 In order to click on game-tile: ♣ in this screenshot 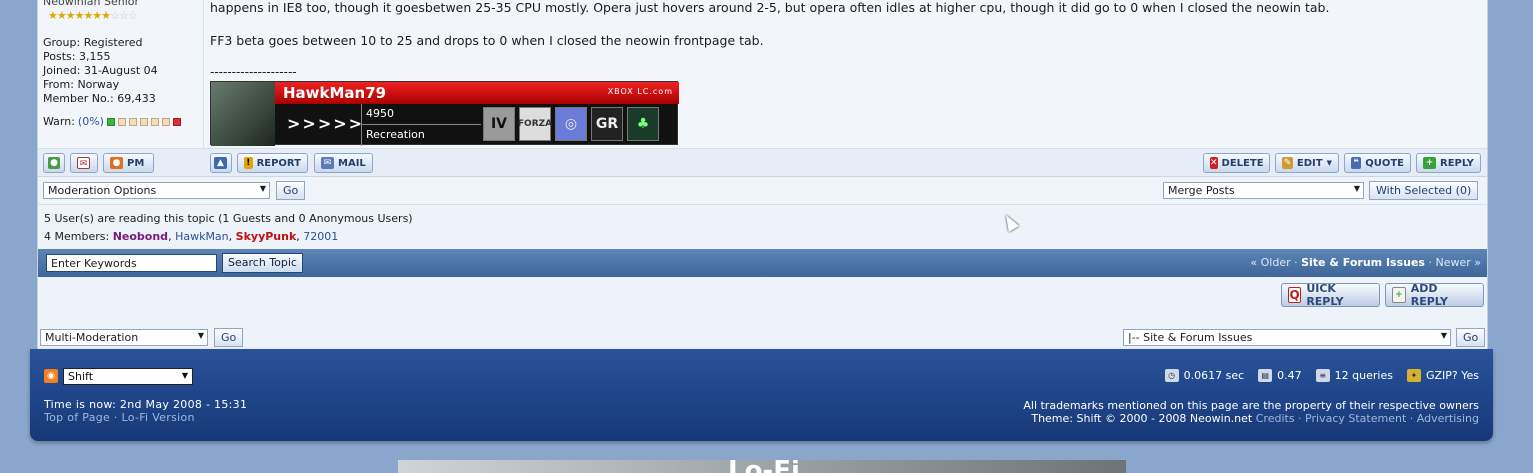, I will do `click(643, 124)`.